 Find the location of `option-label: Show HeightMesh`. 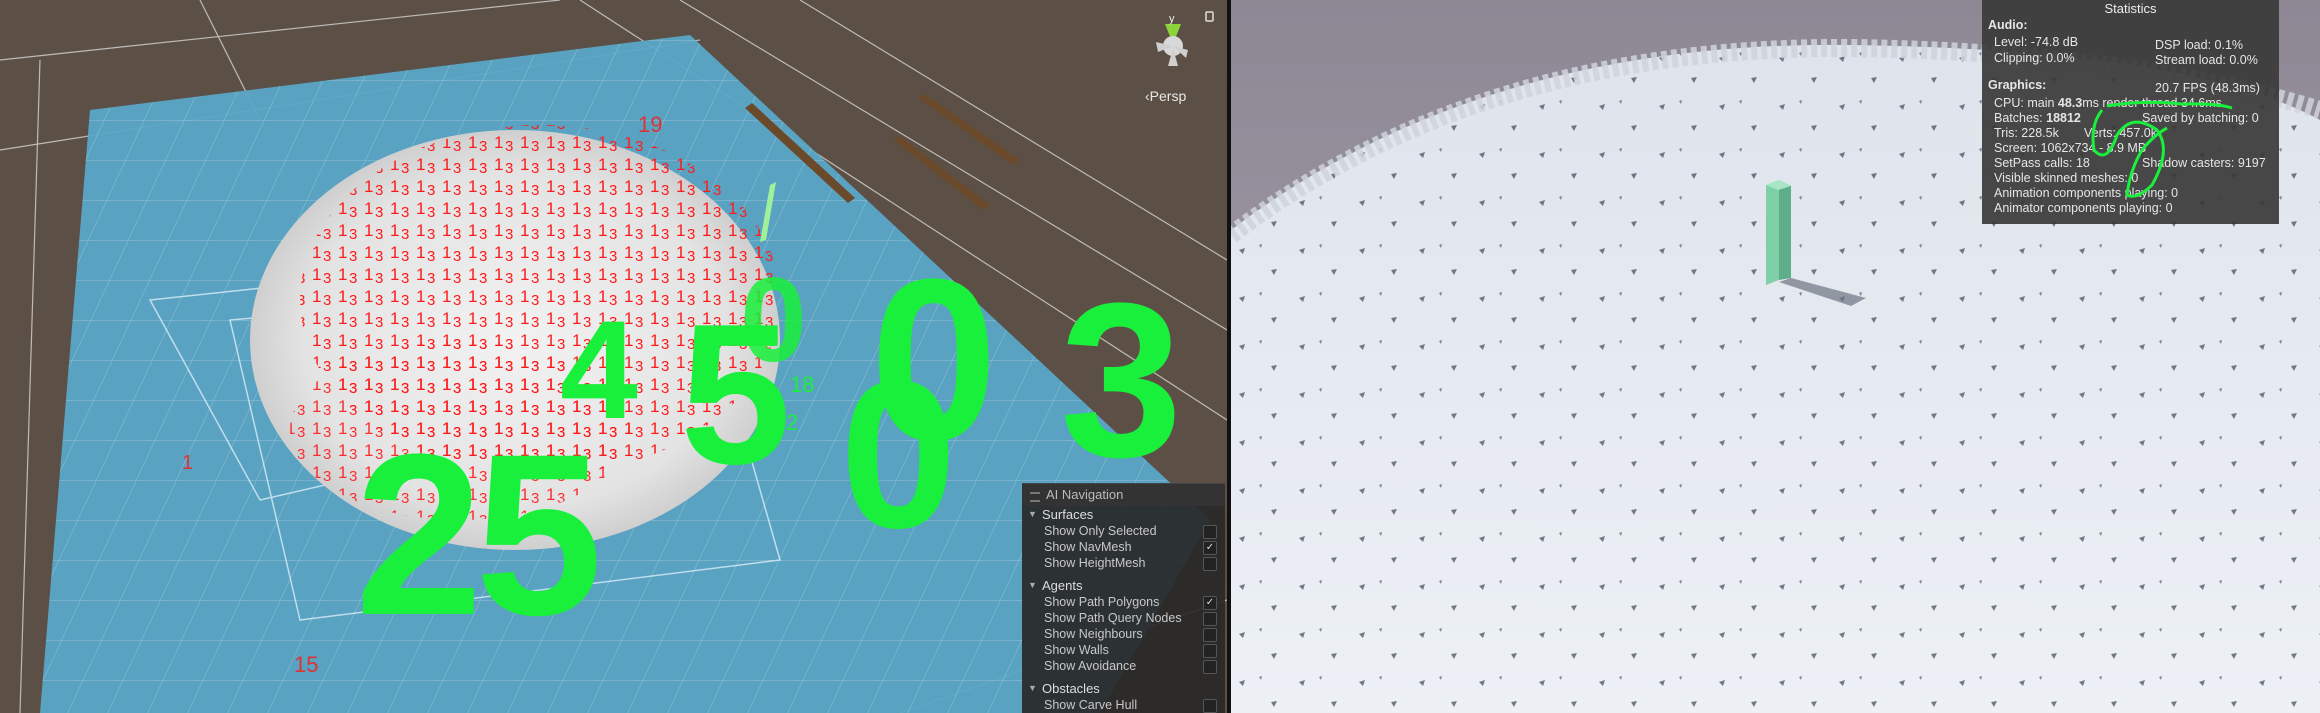

option-label: Show HeightMesh is located at coordinates (1095, 563).